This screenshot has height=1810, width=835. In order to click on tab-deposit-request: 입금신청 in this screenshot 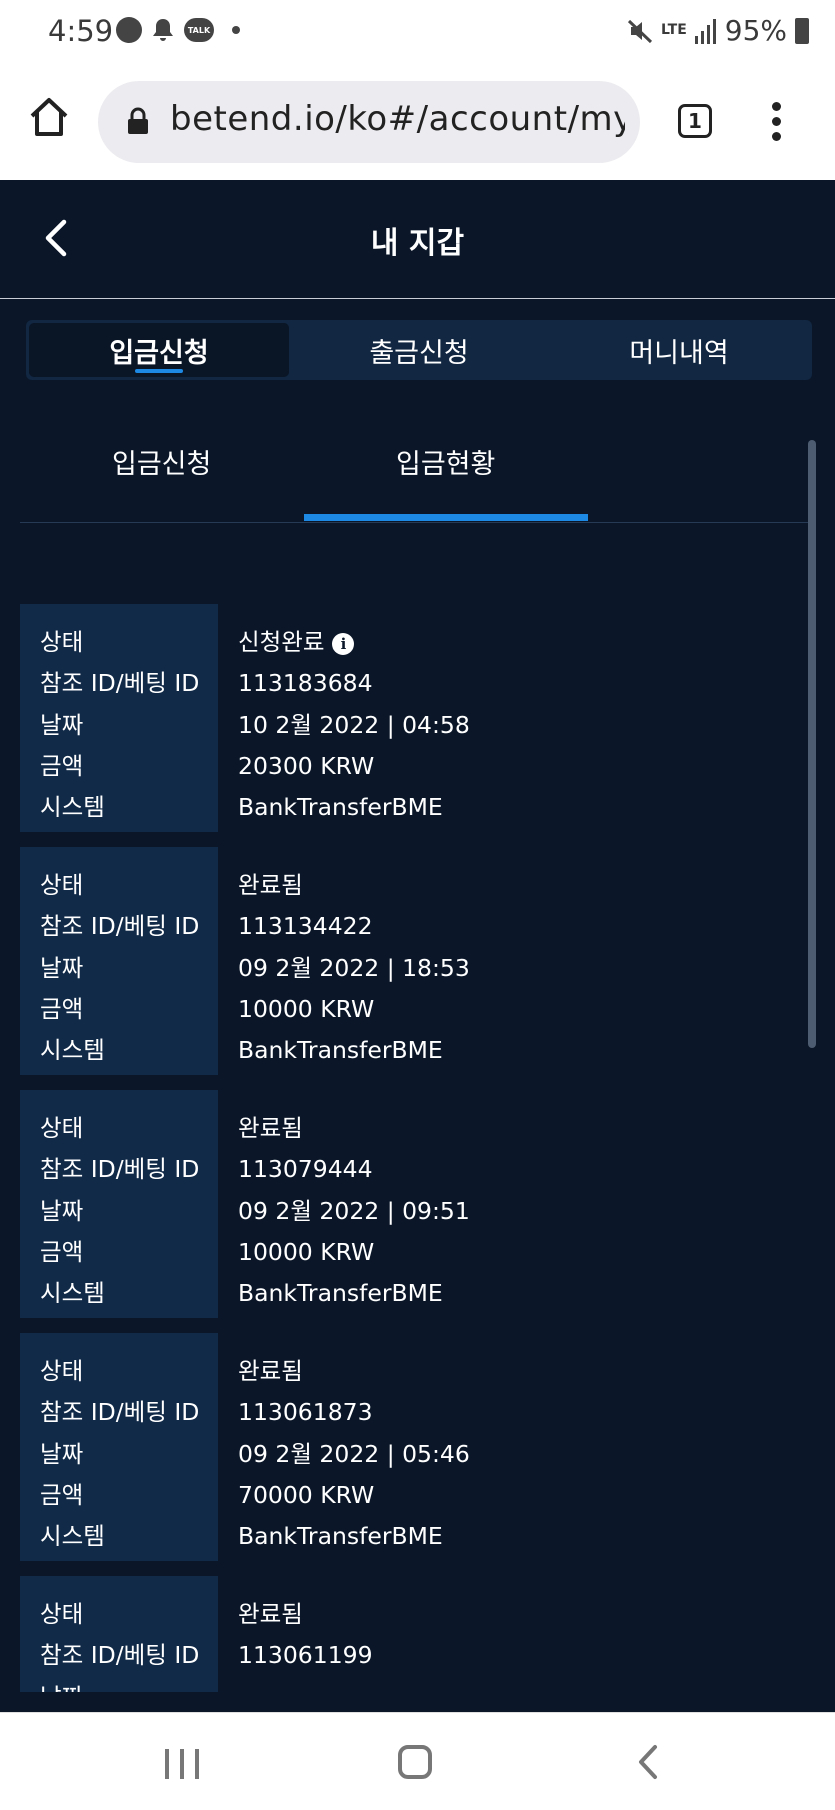, I will do `click(159, 350)`.